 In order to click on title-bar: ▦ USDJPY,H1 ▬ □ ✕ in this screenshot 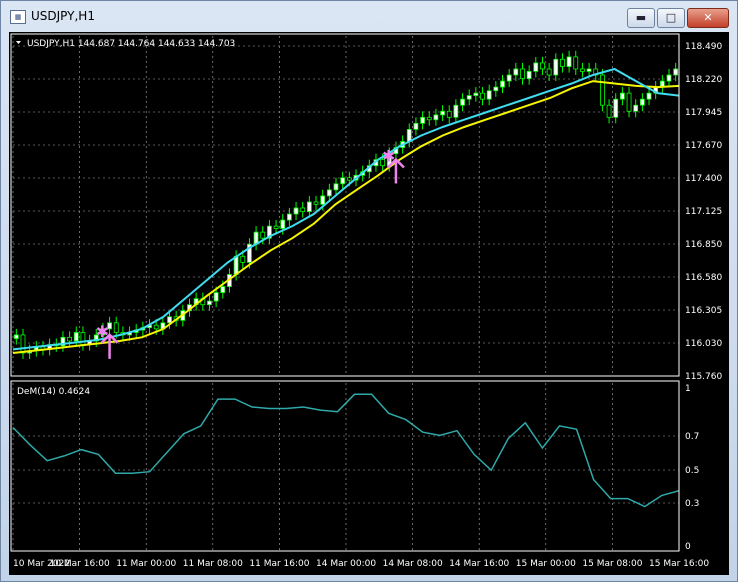, I will do `click(369, 16)`.